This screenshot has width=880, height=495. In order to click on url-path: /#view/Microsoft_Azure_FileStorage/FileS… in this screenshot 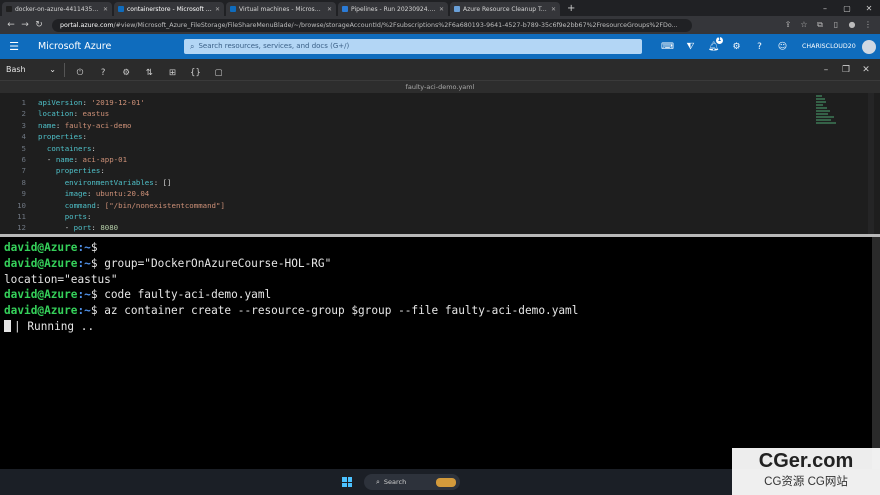, I will do `click(395, 25)`.